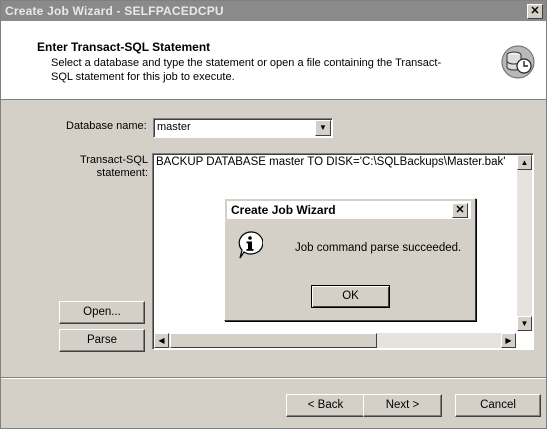  I want to click on dialog-message: Job command parse succeeded., so click(378, 248).